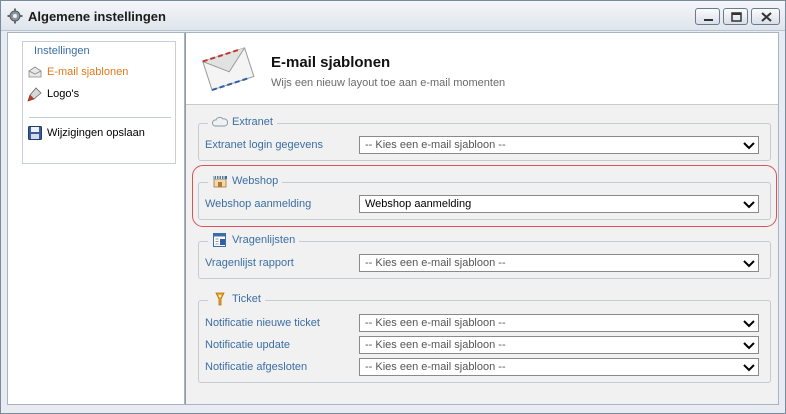 This screenshot has width=786, height=414. Describe the element at coordinates (88, 72) in the screenshot. I see `sidebar-item-label: E-mail sjablonen` at that location.